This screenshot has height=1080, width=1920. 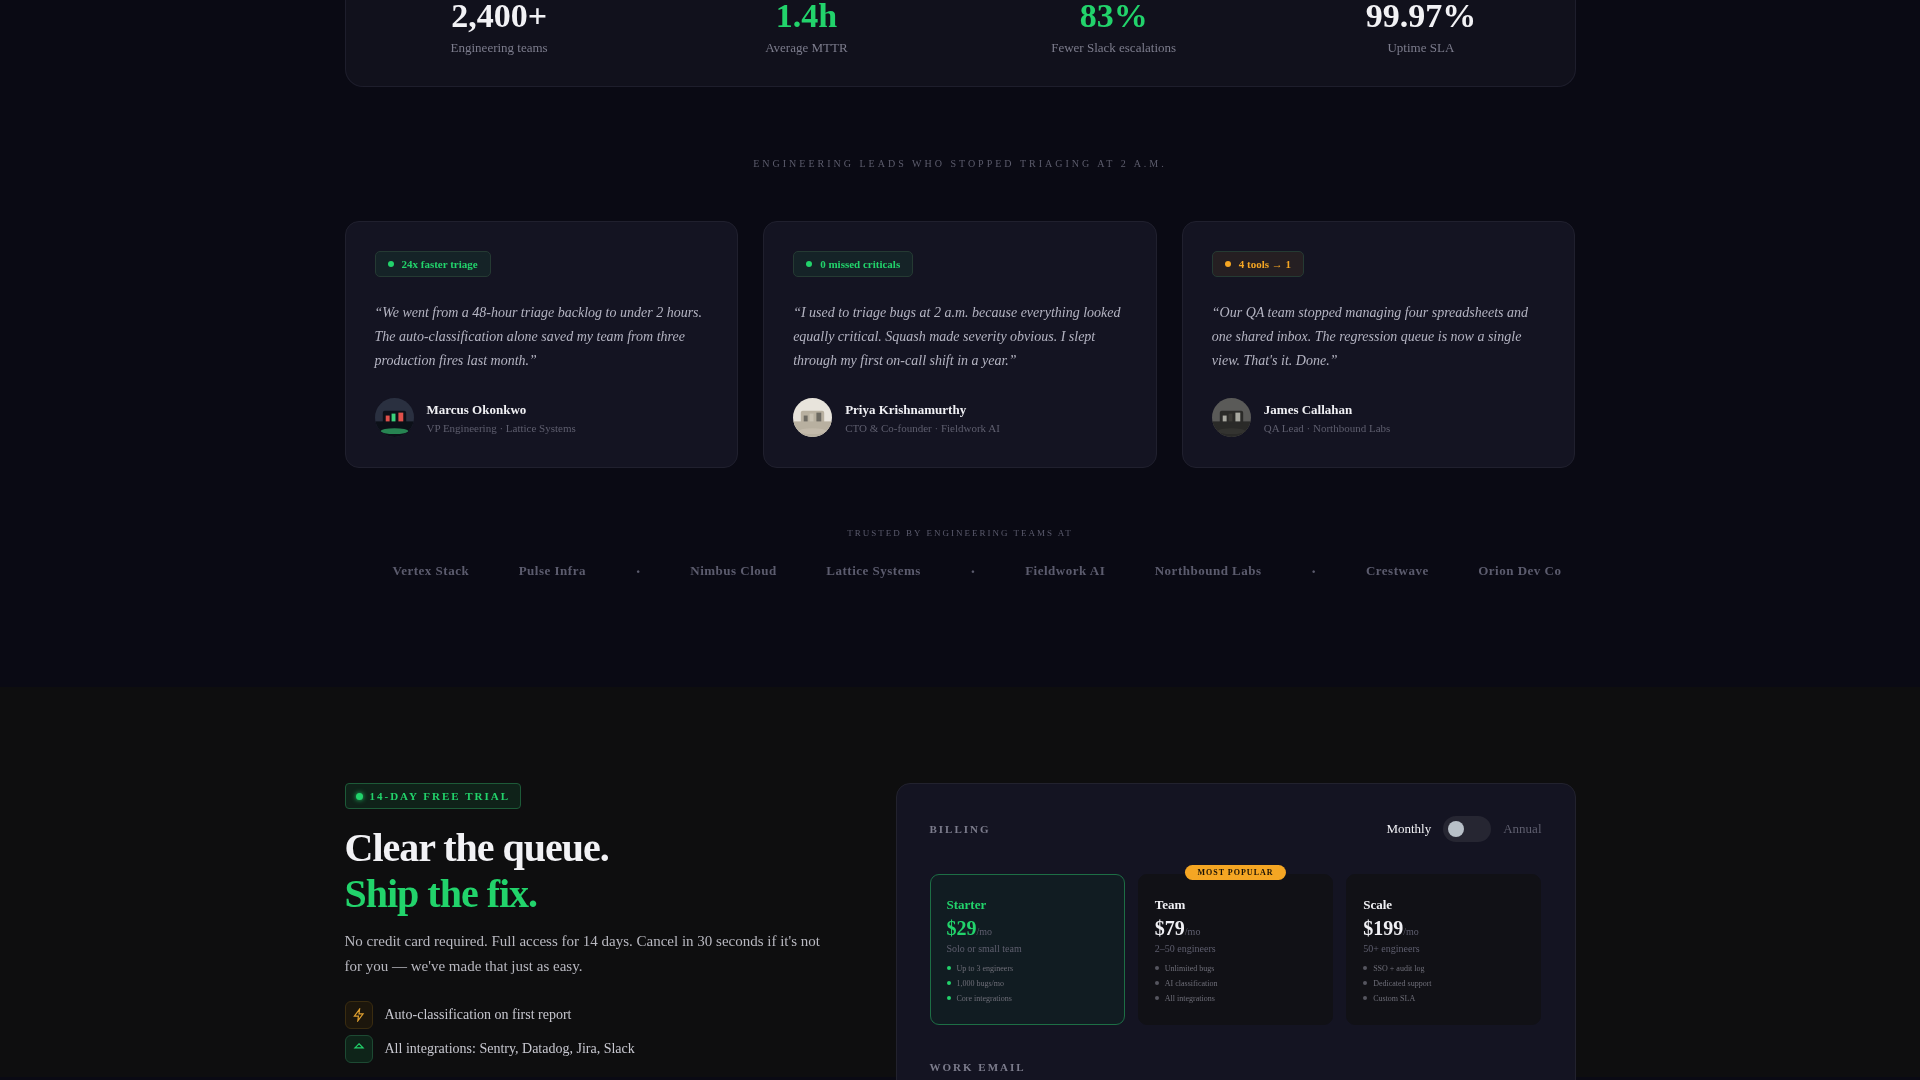 I want to click on stat-value: 2,400+, so click(x=499, y=17).